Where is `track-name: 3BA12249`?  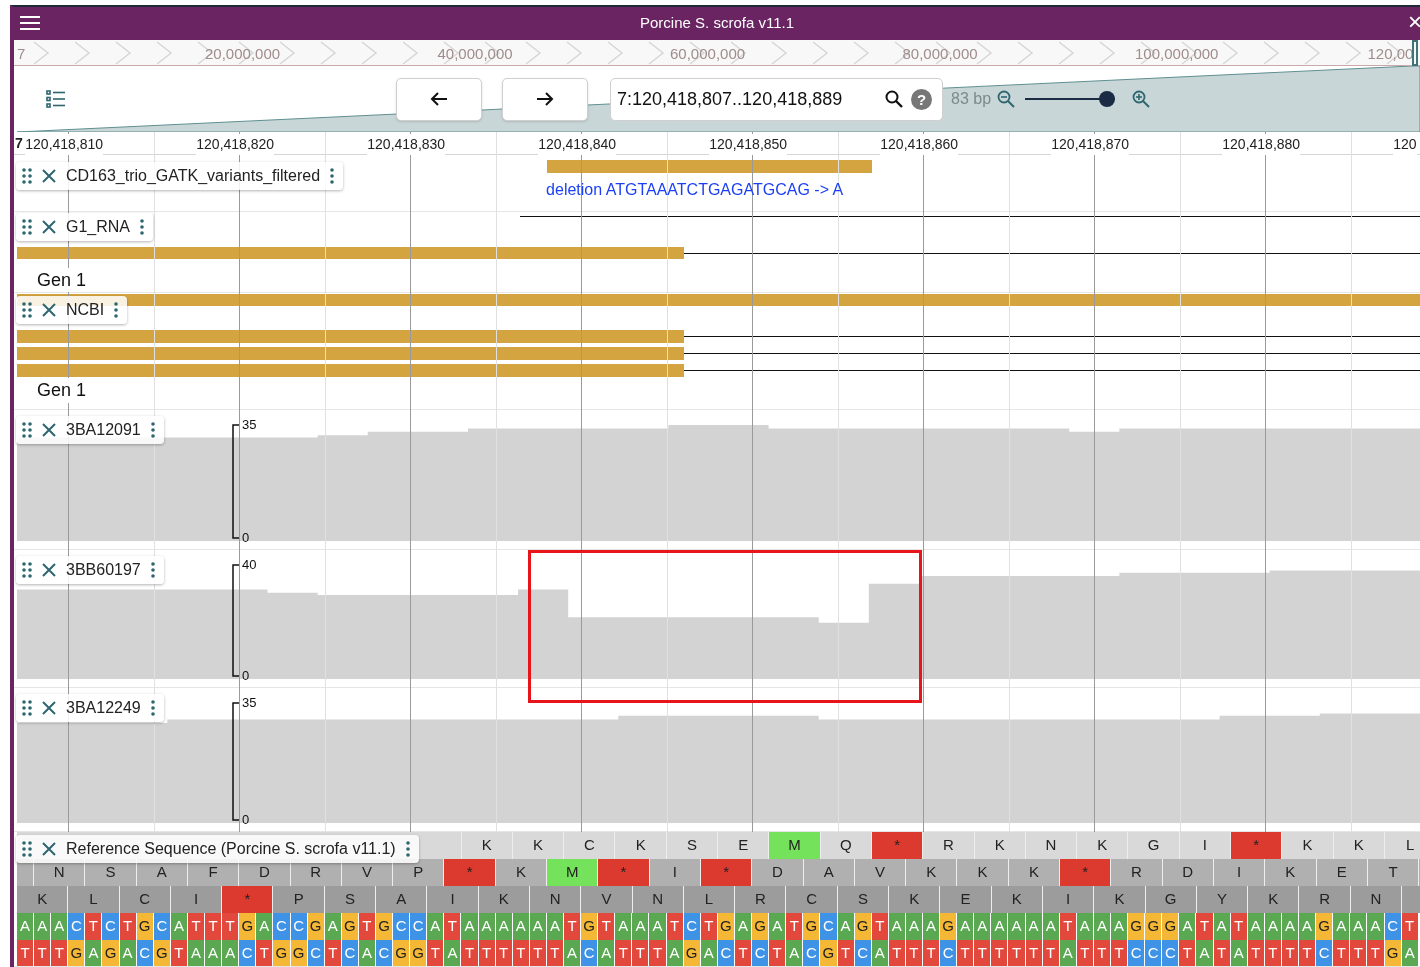
track-name: 3BA12249 is located at coordinates (103, 708).